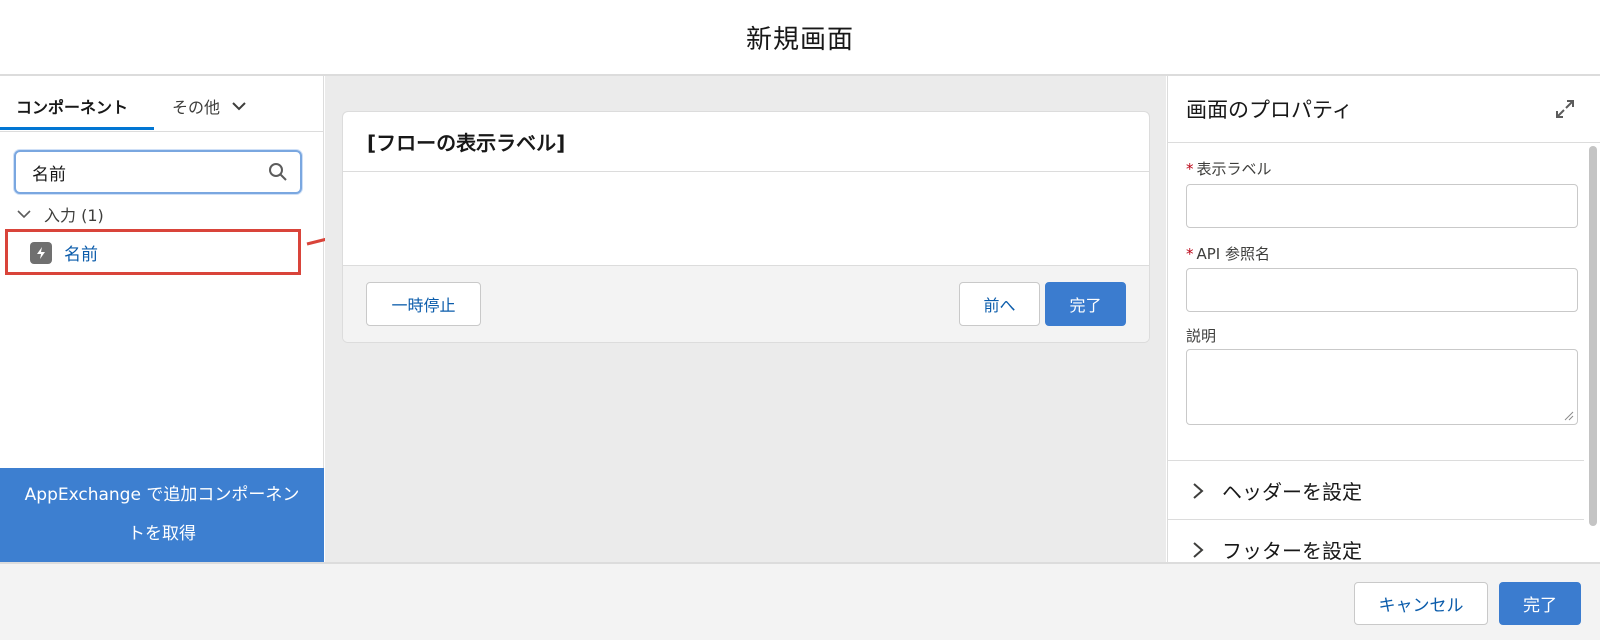  I want to click on appexchange-button: AppExchange で追加コンポーネントを取得, so click(162, 515).